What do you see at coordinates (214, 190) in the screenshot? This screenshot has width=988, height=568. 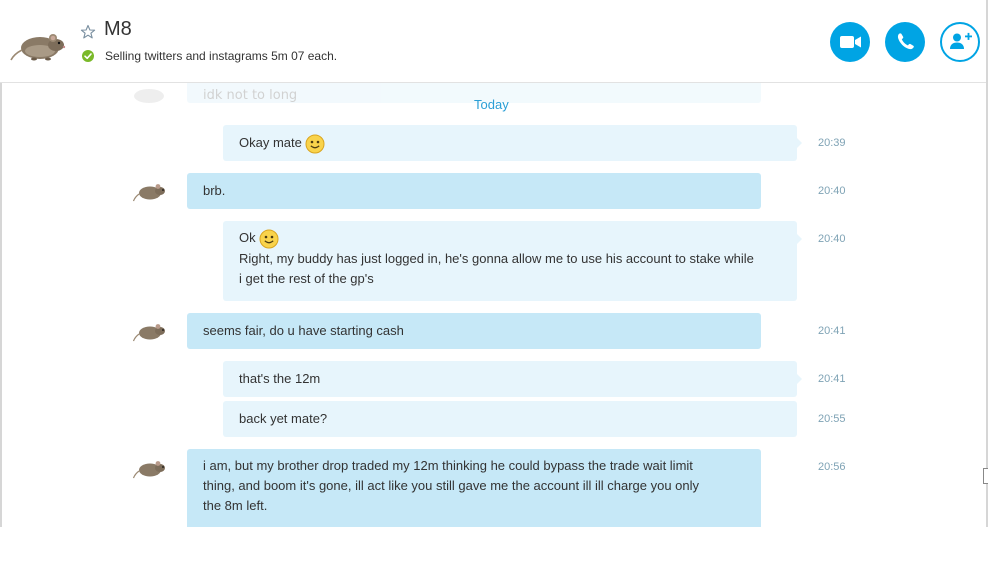 I see `message-text: brb.` at bounding box center [214, 190].